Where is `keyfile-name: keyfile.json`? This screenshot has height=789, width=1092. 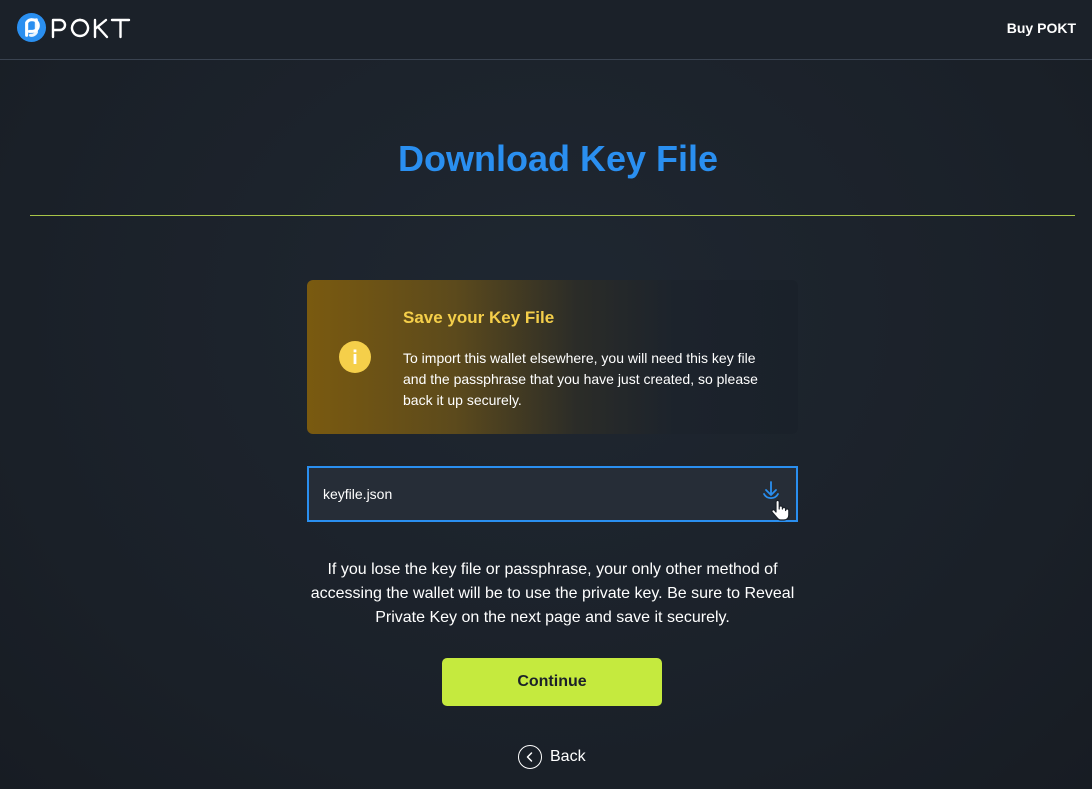 keyfile-name: keyfile.json is located at coordinates (358, 494).